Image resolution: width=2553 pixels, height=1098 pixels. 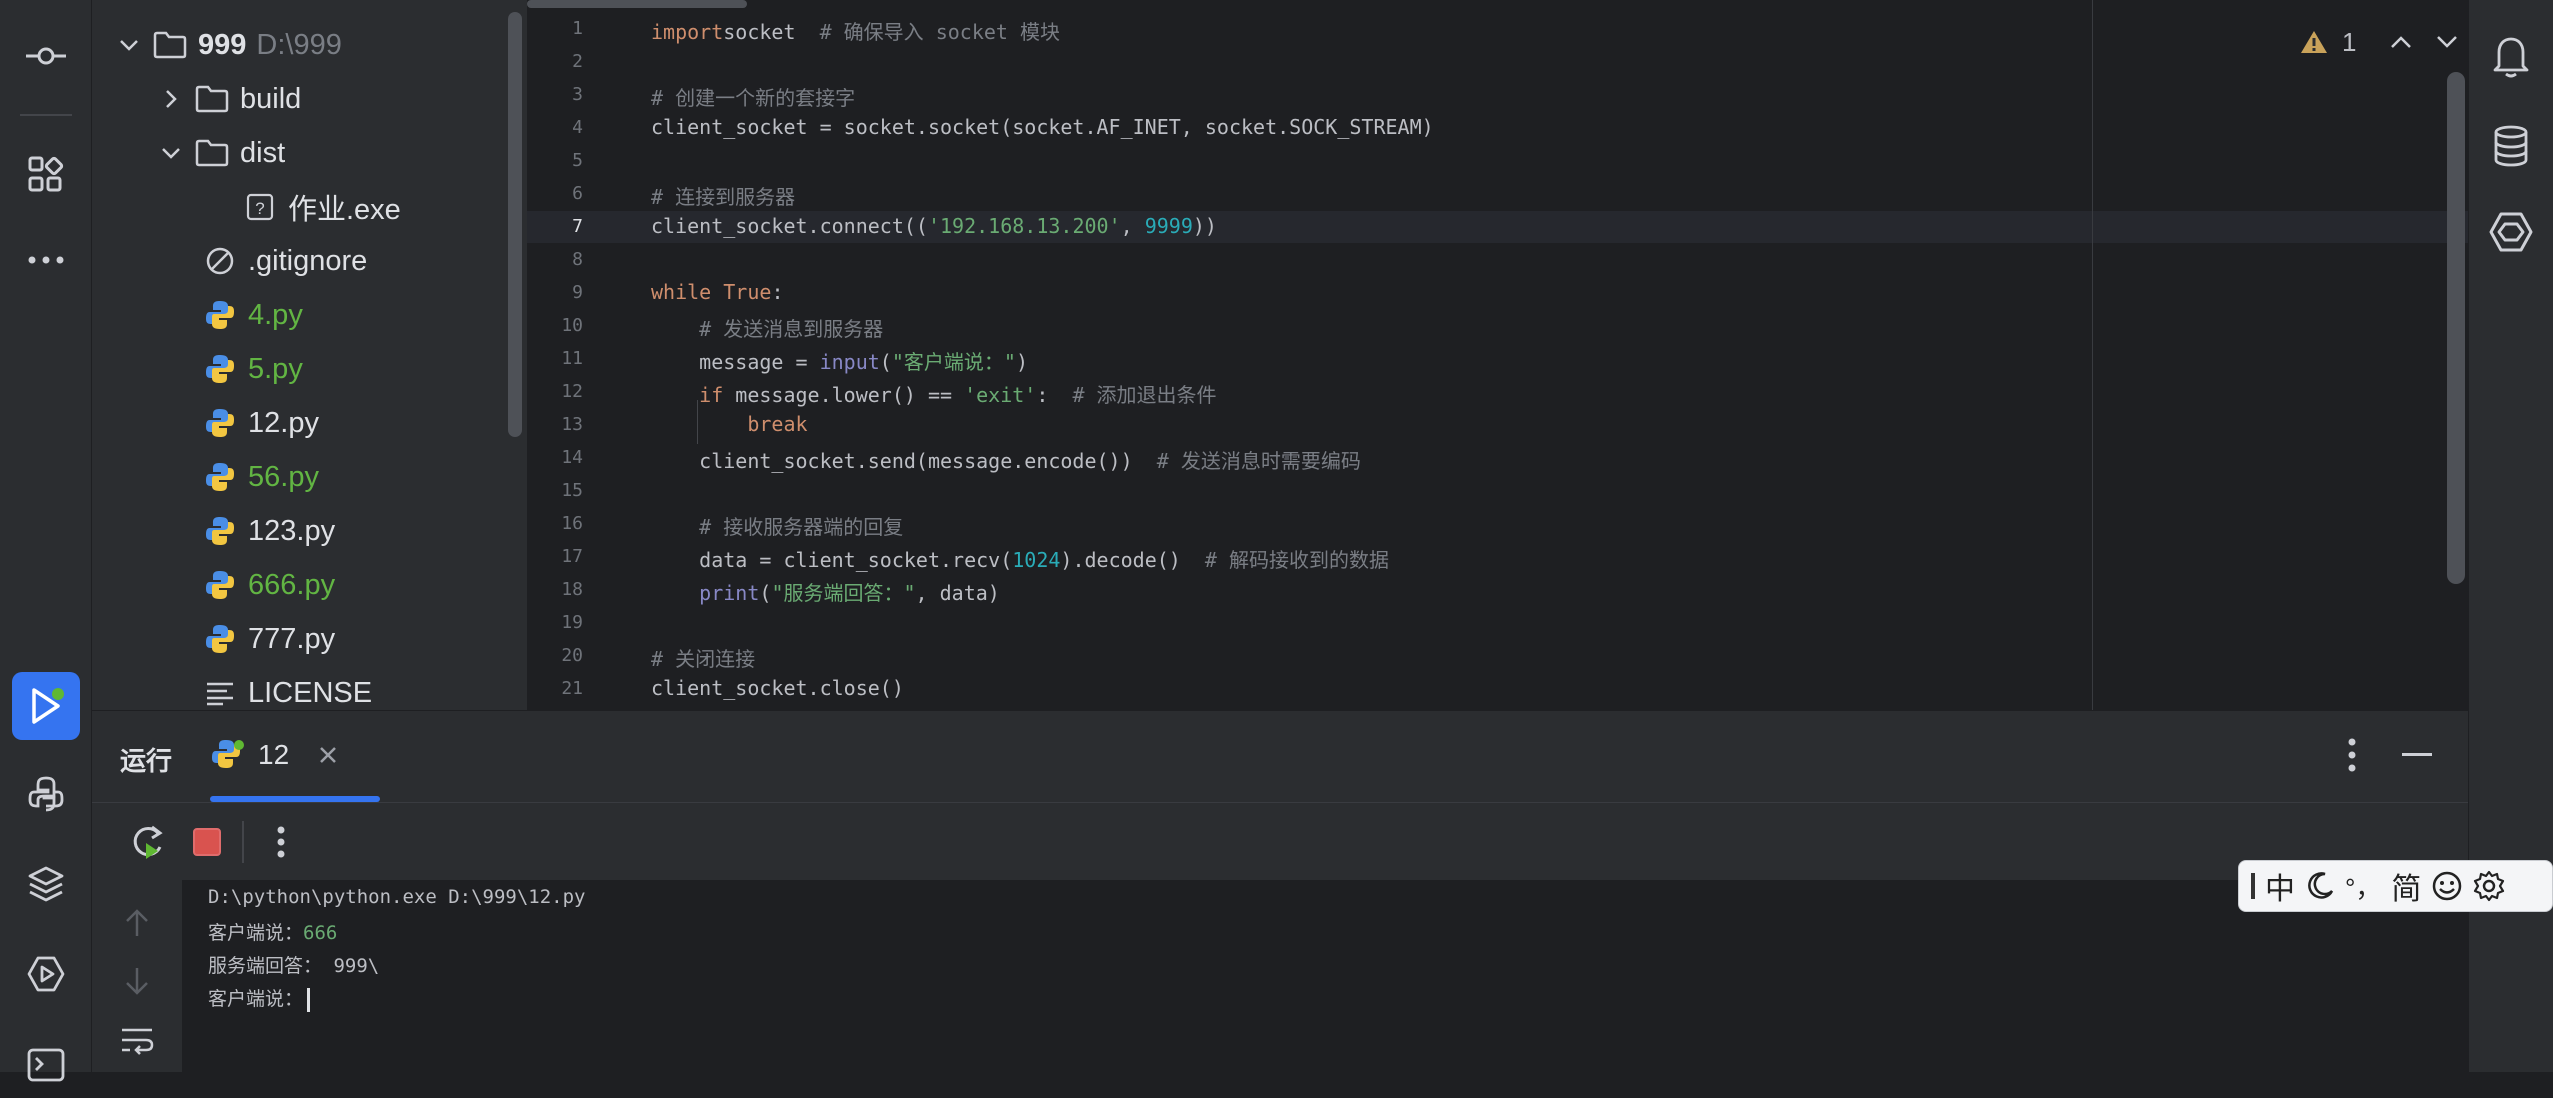 What do you see at coordinates (934, 393) in the screenshot?
I see `code-line: if message.lower() == 'exit': # 添加退出条件` at bounding box center [934, 393].